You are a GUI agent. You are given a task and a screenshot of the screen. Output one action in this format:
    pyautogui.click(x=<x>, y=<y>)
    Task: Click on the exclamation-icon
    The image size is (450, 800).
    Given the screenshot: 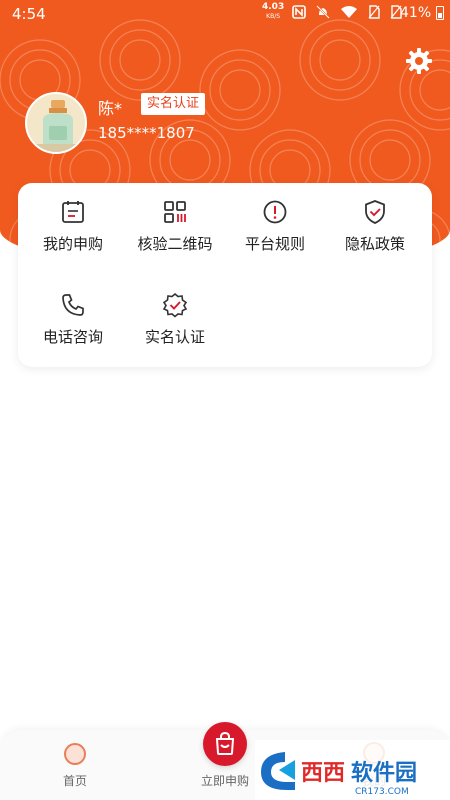 What is the action you would take?
    pyautogui.click(x=275, y=212)
    